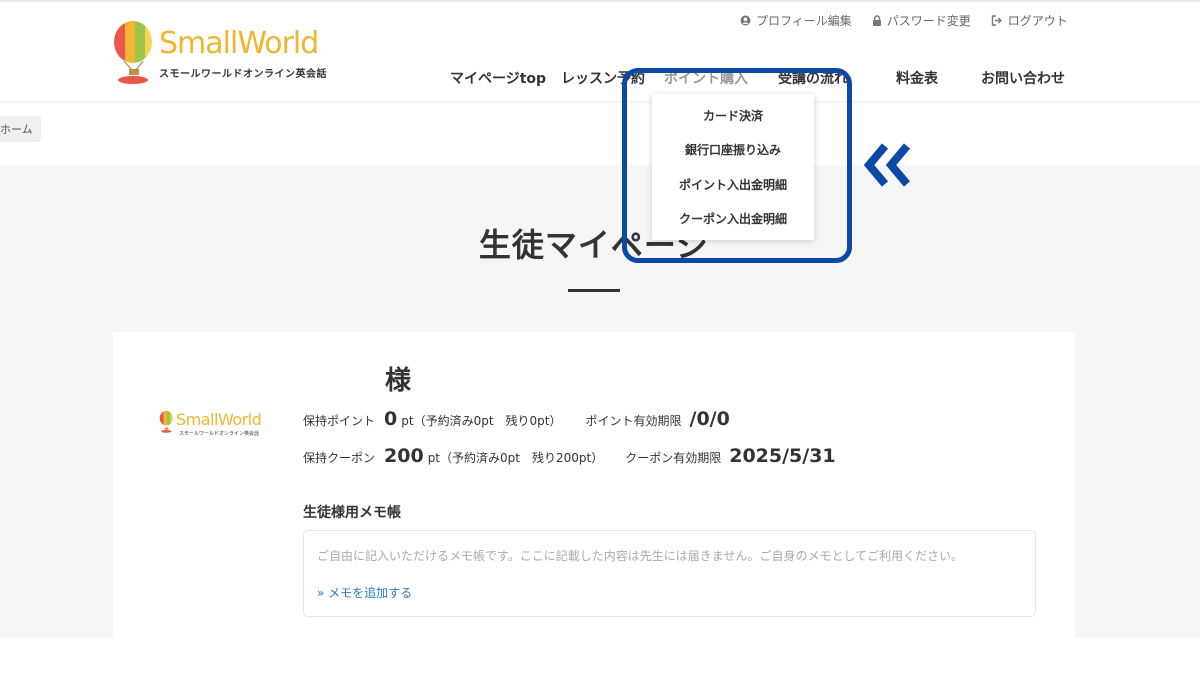 The image size is (1200, 675). I want to click on title-divider, so click(594, 290).